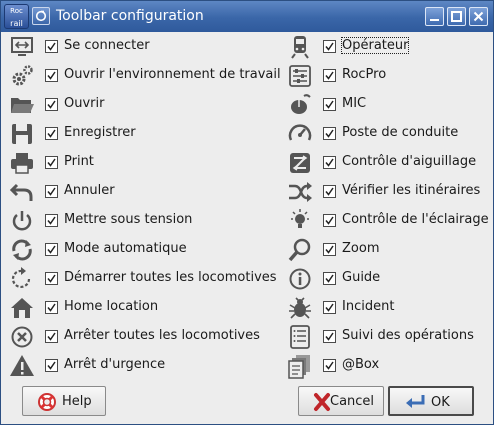 The width and height of the screenshot is (494, 425). What do you see at coordinates (107, 45) in the screenshot?
I see `option-label: Se connecter` at bounding box center [107, 45].